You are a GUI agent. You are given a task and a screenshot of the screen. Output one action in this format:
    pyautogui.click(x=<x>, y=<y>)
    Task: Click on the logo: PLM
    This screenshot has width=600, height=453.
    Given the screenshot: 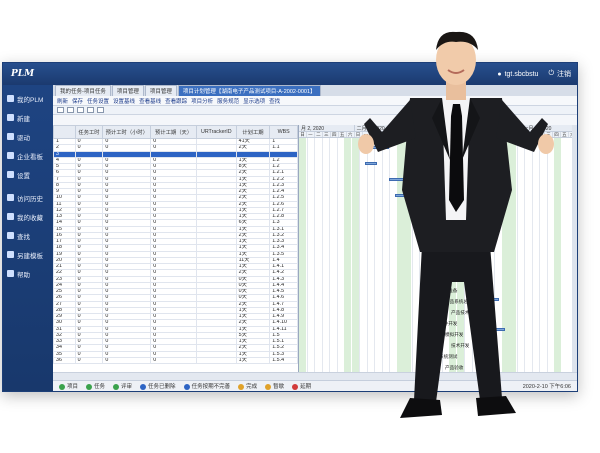 What is the action you would take?
    pyautogui.click(x=23, y=74)
    